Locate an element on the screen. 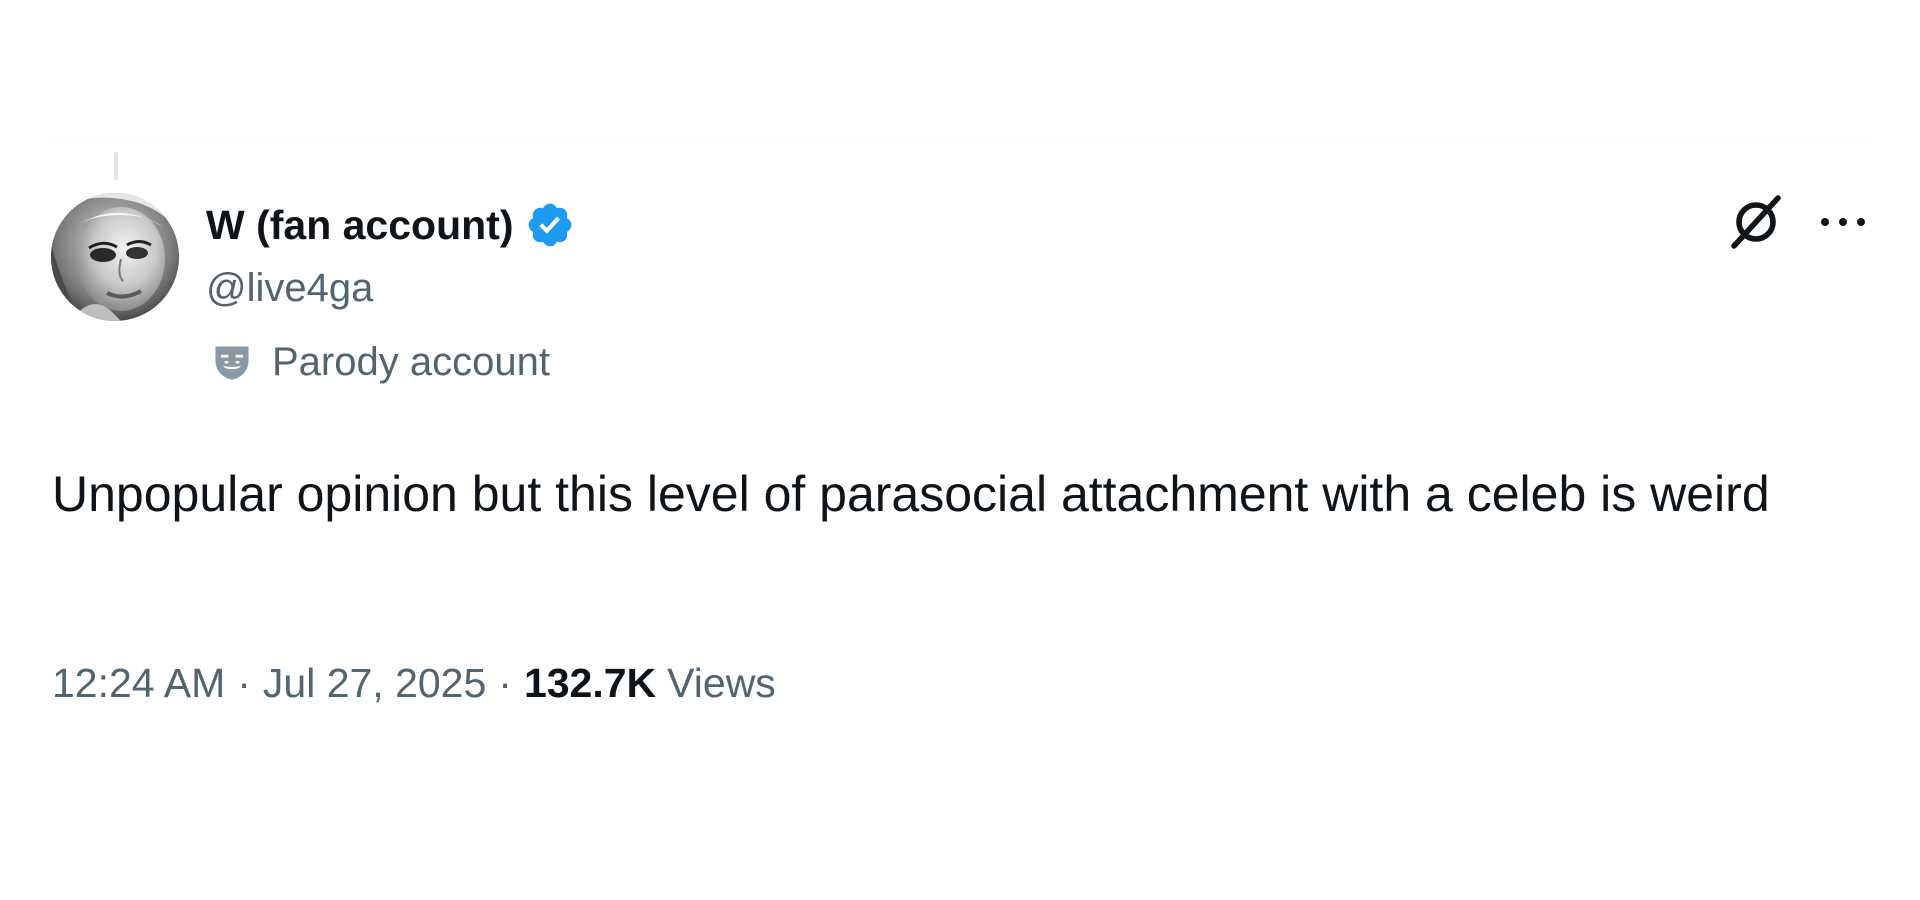 The image size is (1920, 900). parody-label: Parody account is located at coordinates (380, 362).